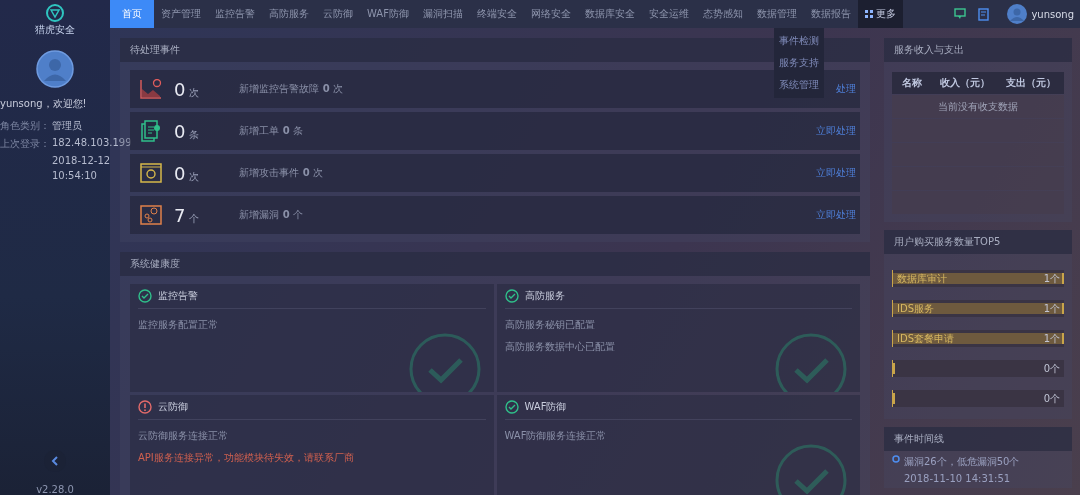 Image resolution: width=1080 pixels, height=495 pixels. Describe the element at coordinates (55, 461) in the screenshot. I see `chevron-left-icon` at that location.